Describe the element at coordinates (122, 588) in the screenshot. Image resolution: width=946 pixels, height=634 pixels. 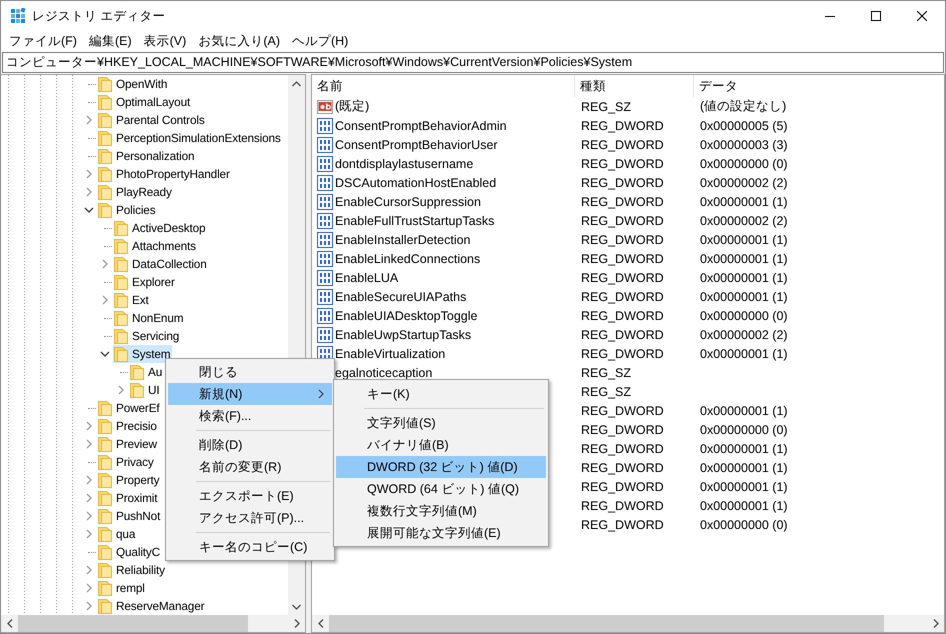
I see `tree-item: rempl` at that location.